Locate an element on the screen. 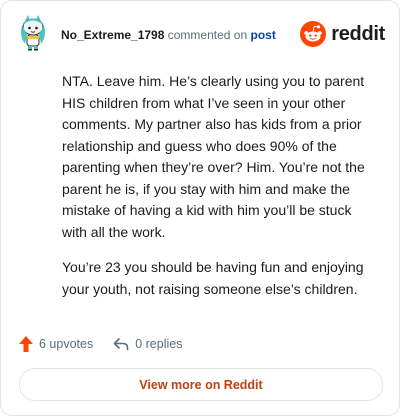 The height and width of the screenshot is (416, 400). comment-header: No_Extreme_1798 commented on post reddit is located at coordinates (201, 34).